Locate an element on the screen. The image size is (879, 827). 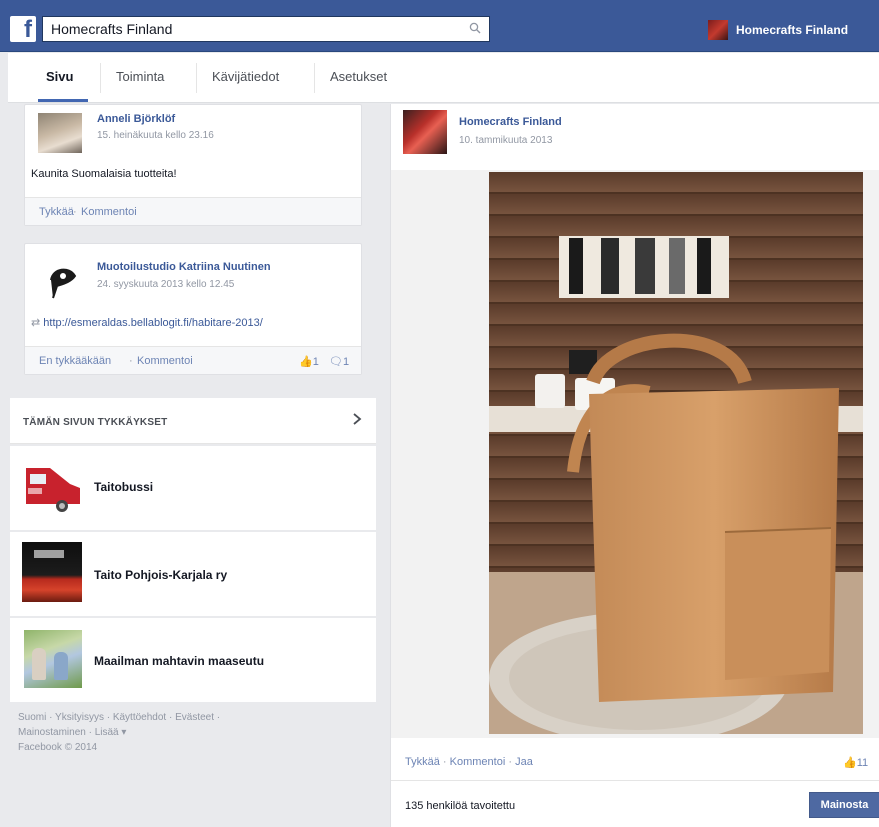
liked-page-item: Maailman mahtavin maaseutu is located at coordinates (193, 660).